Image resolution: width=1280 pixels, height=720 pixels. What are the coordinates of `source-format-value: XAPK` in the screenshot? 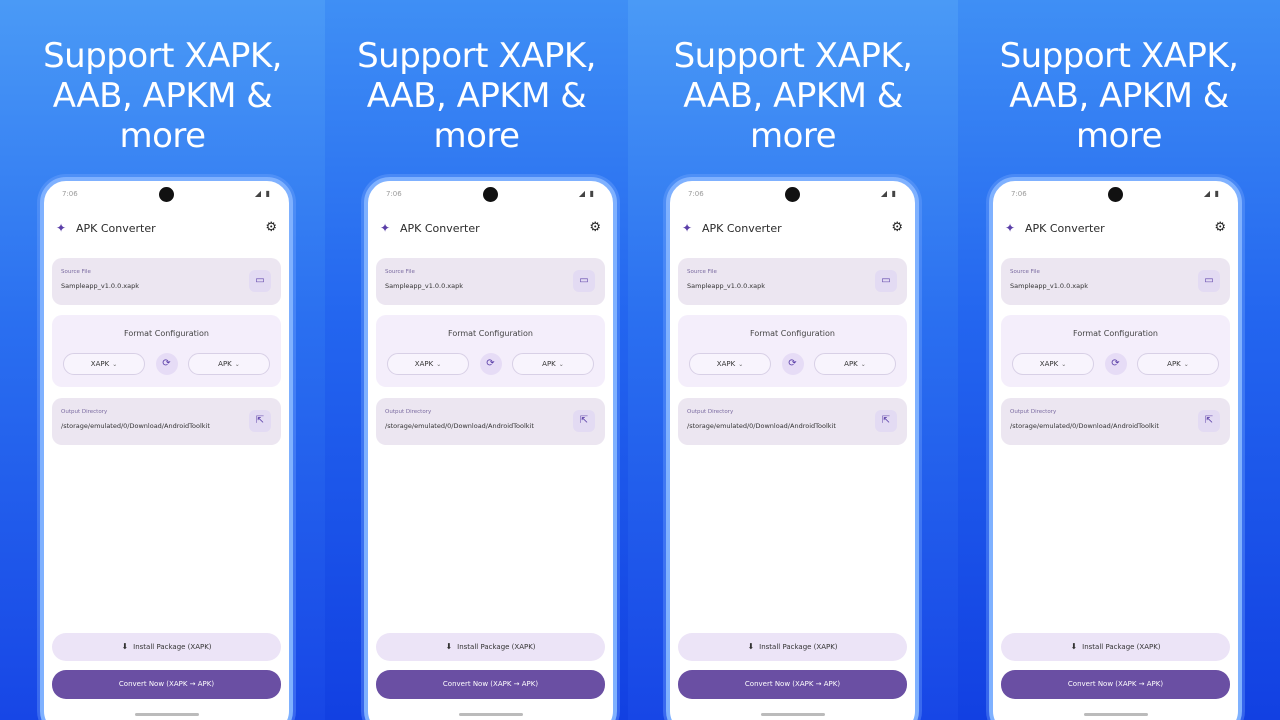 It's located at (100, 364).